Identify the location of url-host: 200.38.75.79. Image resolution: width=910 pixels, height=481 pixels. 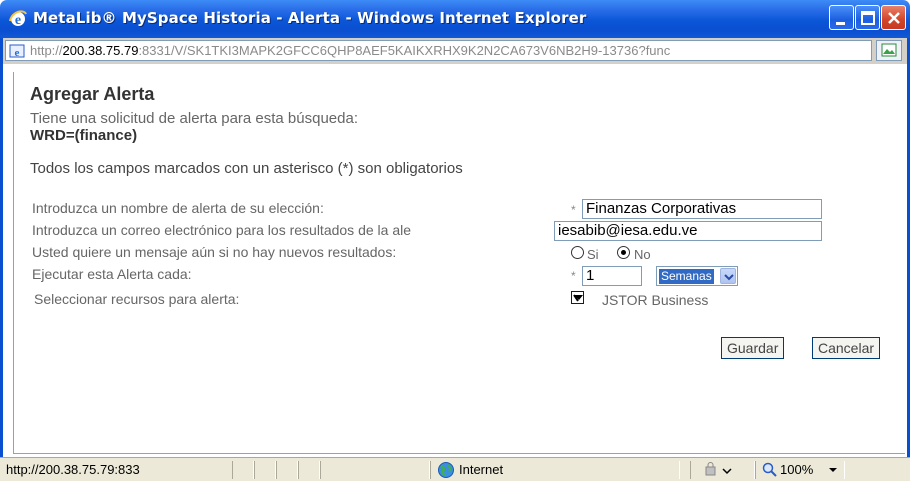
(100, 50).